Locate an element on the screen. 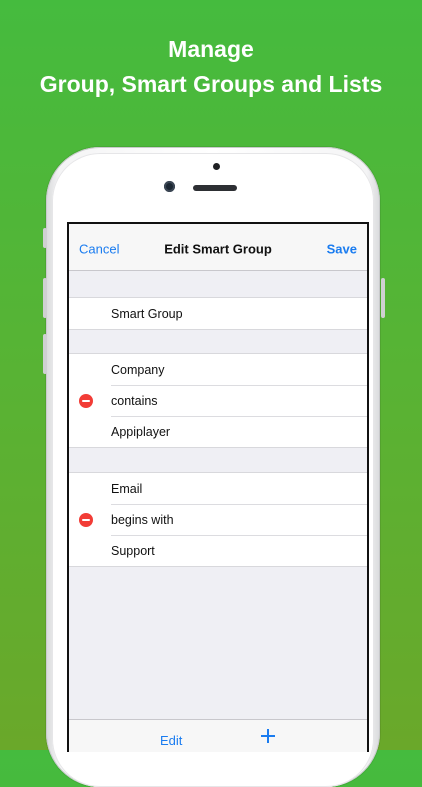  rule-field-label: Company is located at coordinates (138, 369).